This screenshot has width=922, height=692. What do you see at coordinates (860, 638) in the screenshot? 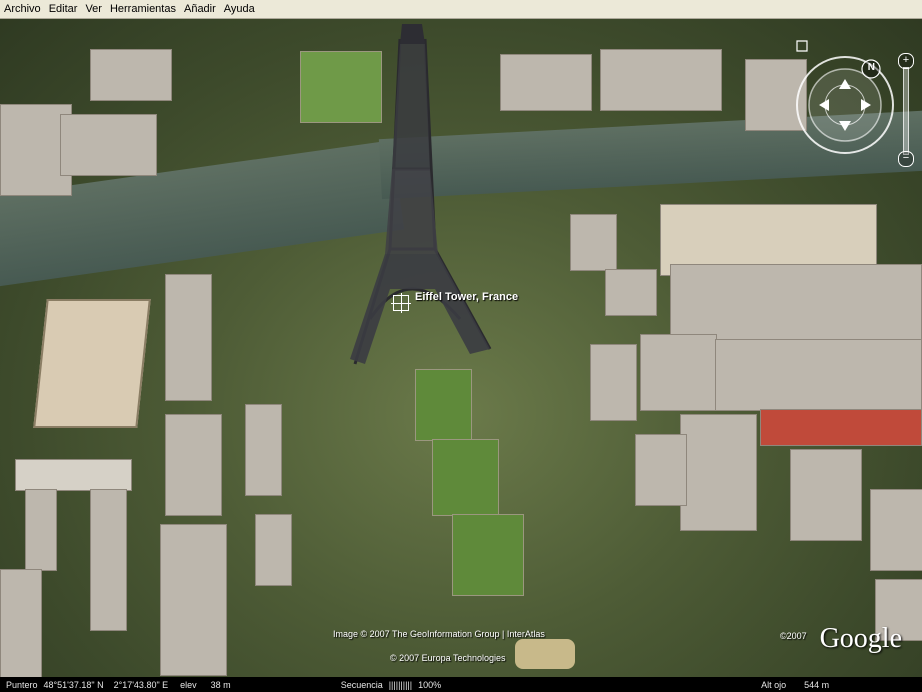
I see `google-logo: Google` at bounding box center [860, 638].